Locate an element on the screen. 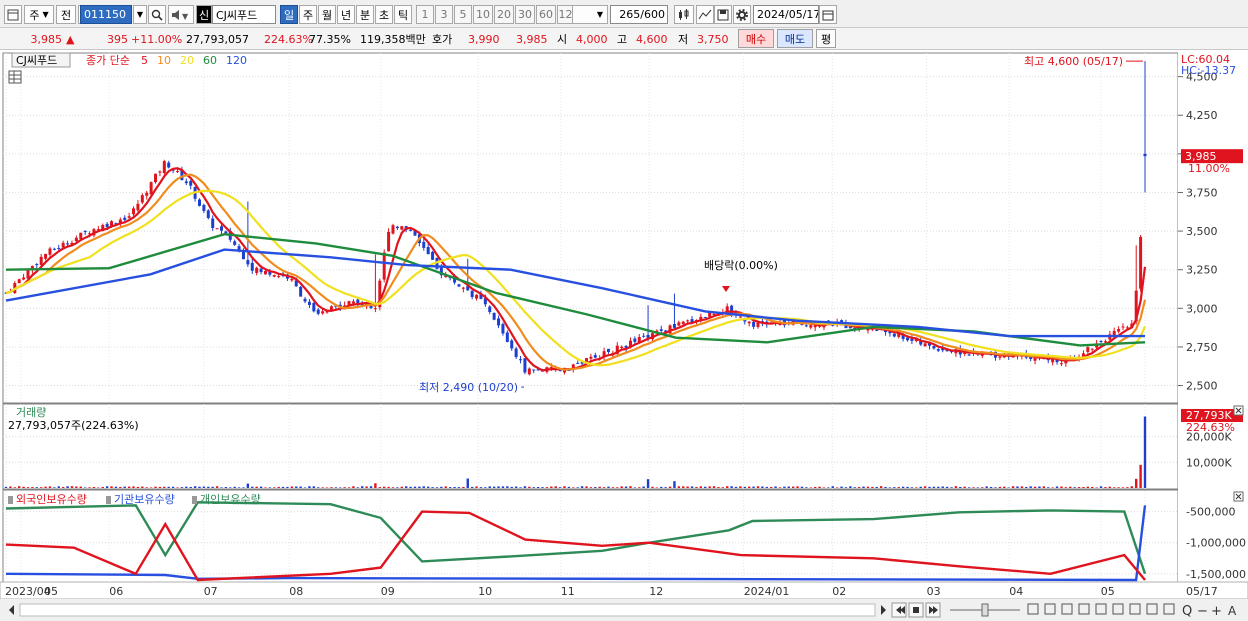  candle-style-icon is located at coordinates (684, 14).